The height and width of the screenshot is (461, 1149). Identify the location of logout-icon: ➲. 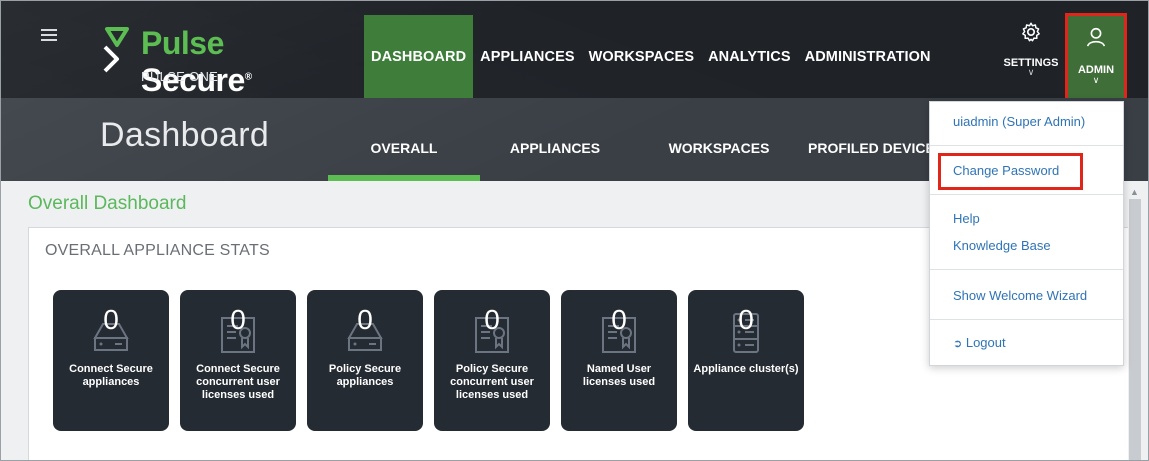
(958, 344).